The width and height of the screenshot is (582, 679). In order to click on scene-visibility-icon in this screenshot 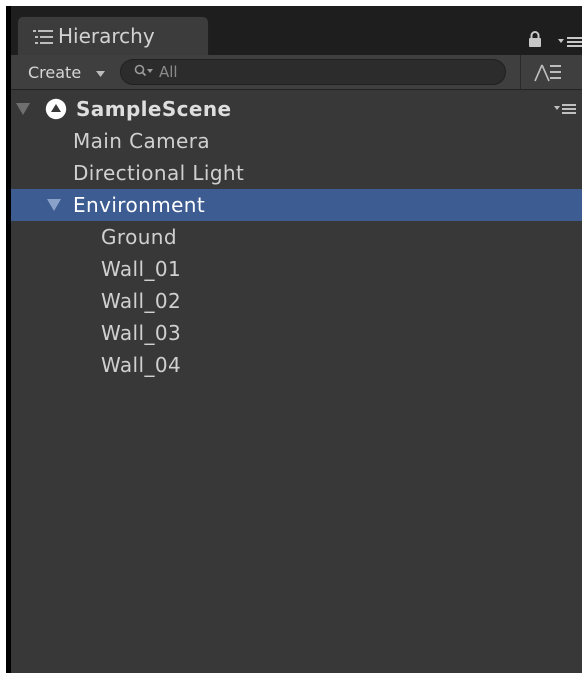, I will do `click(548, 72)`.